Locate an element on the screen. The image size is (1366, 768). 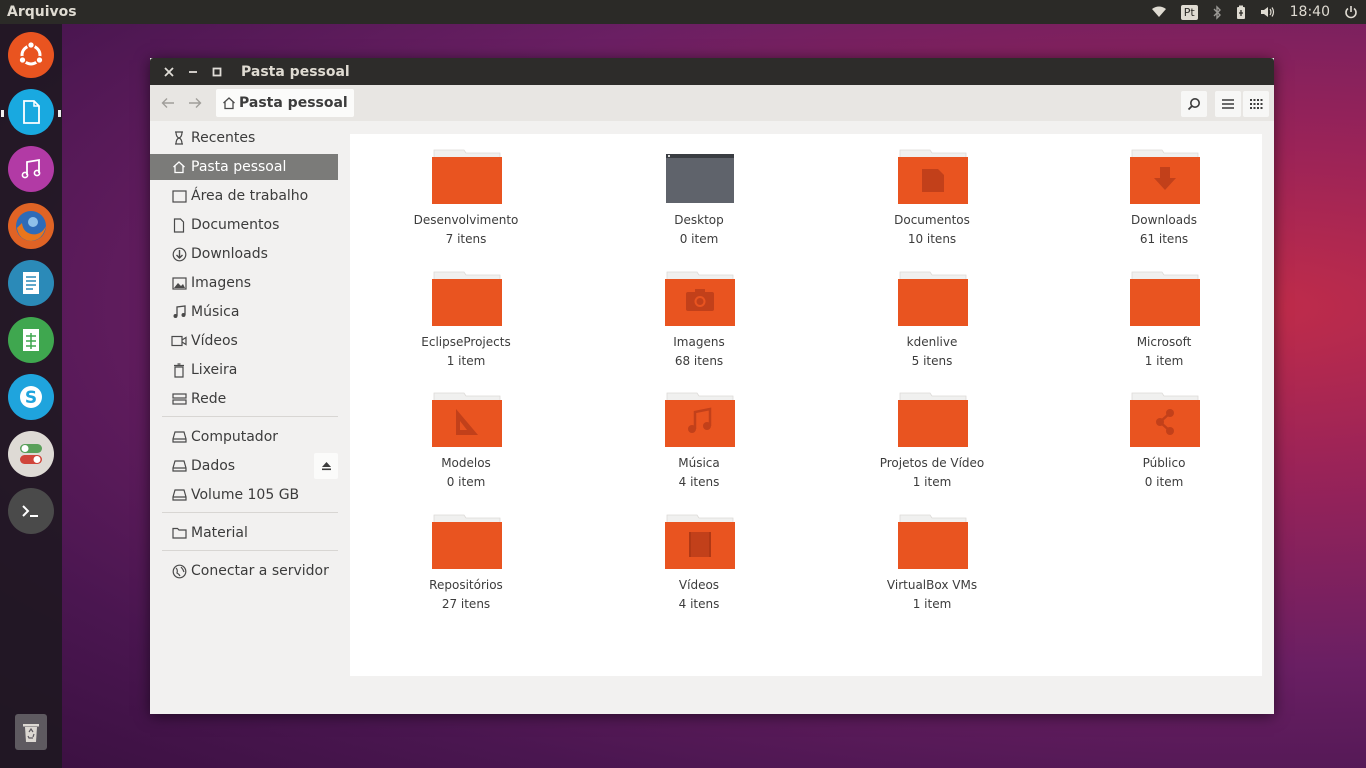
sidebar-item-area-de-trabalho: Área de trabalho is located at coordinates (244, 196).